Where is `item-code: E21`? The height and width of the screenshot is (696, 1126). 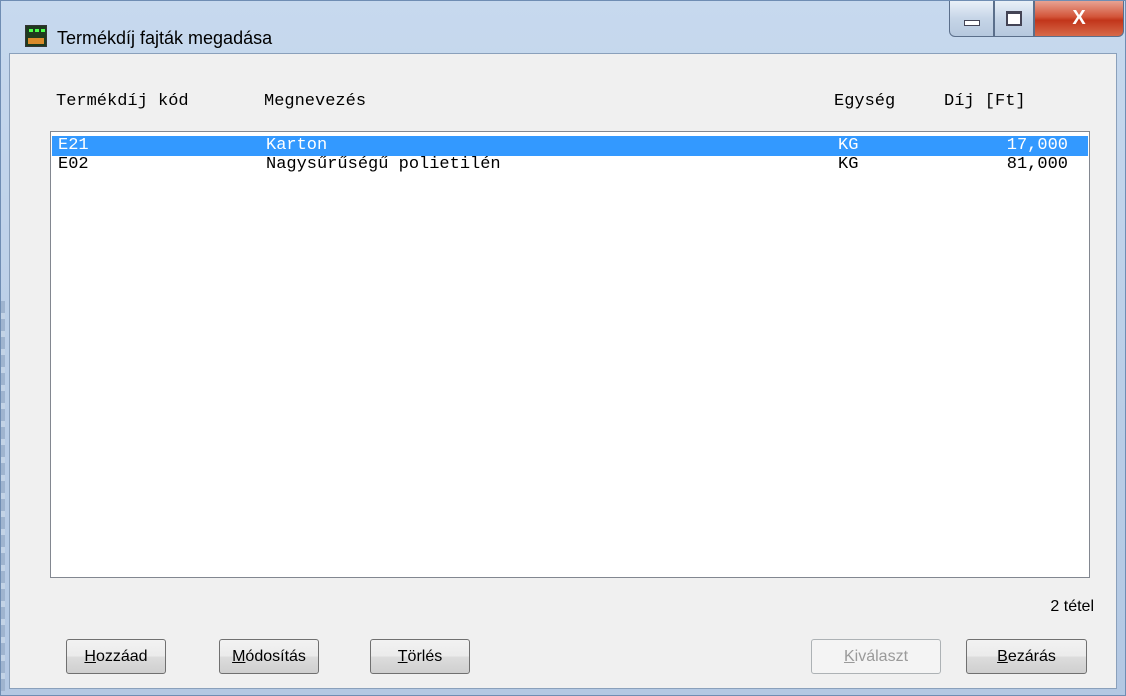
item-code: E21 is located at coordinates (73, 145).